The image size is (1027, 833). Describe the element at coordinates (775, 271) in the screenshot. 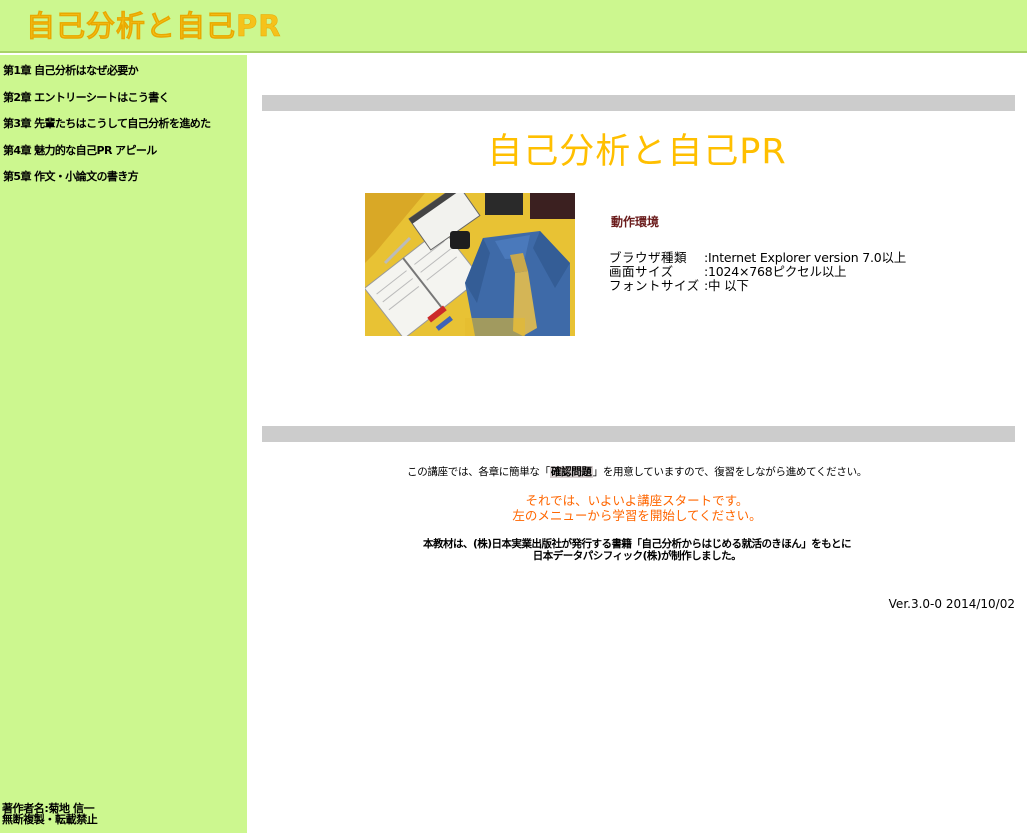

I see `env-value: :1024×768ピクセル以上` at that location.